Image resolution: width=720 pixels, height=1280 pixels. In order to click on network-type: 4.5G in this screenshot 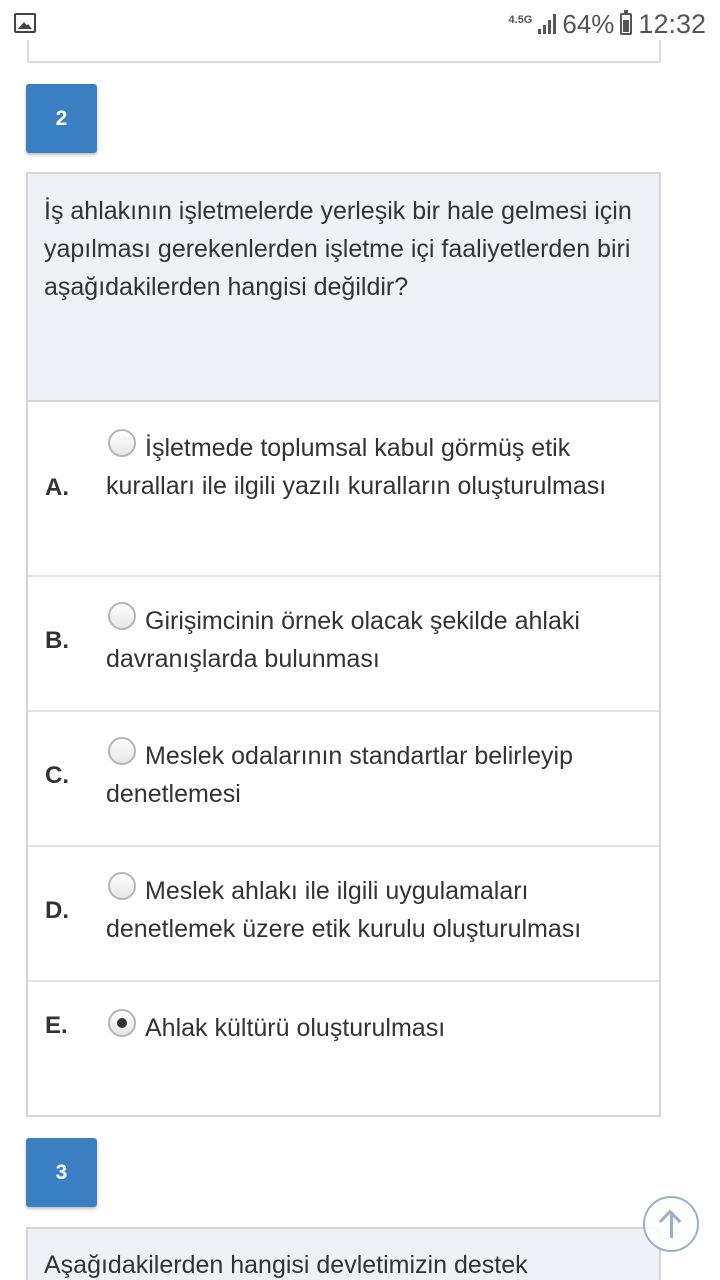, I will do `click(520, 20)`.